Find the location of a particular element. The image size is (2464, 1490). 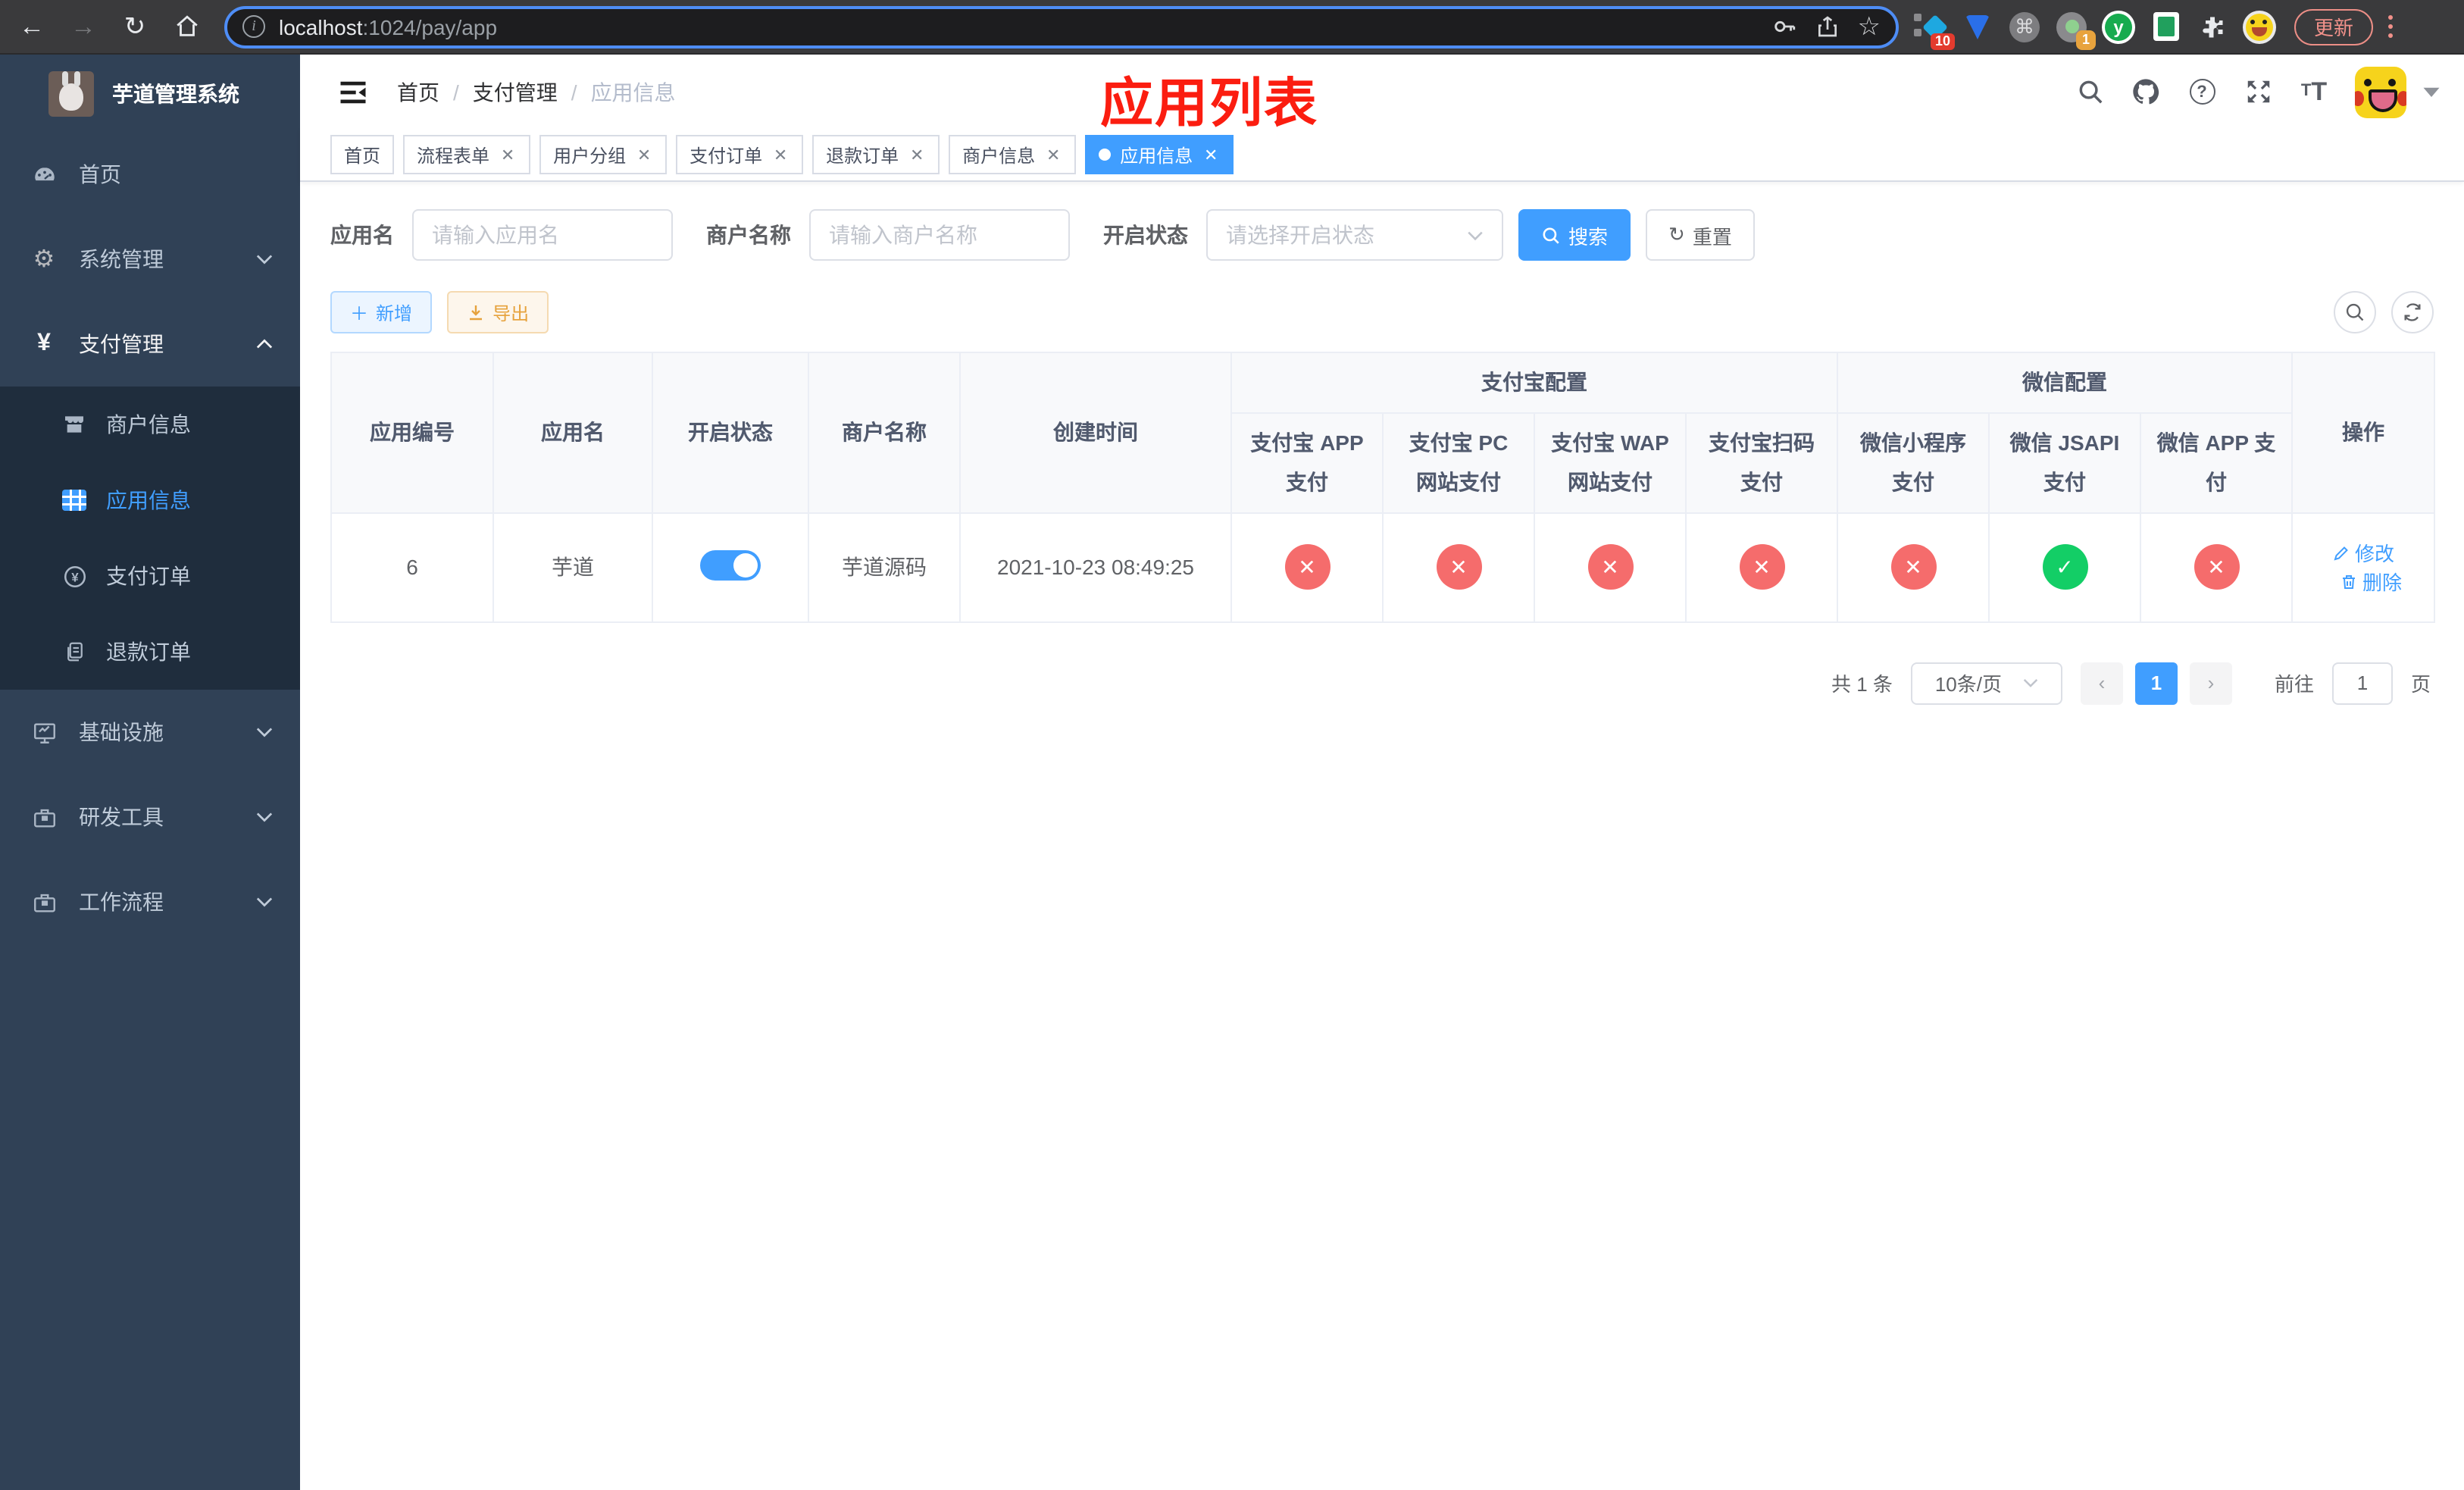

password-key-icon is located at coordinates (1784, 27).